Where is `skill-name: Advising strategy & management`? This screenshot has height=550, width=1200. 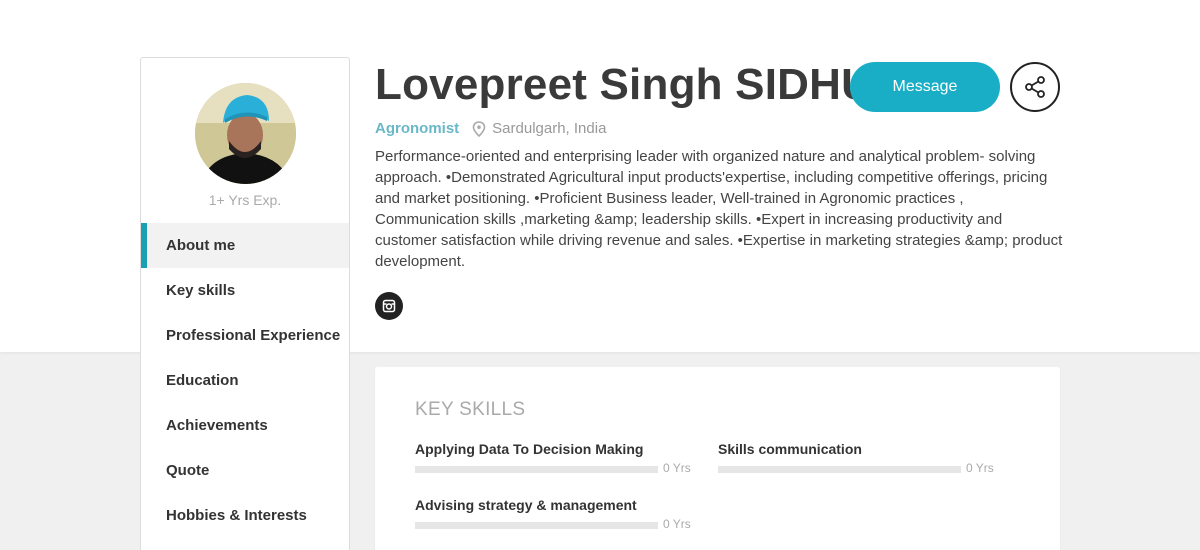
skill-name: Advising strategy & management is located at coordinates (526, 505).